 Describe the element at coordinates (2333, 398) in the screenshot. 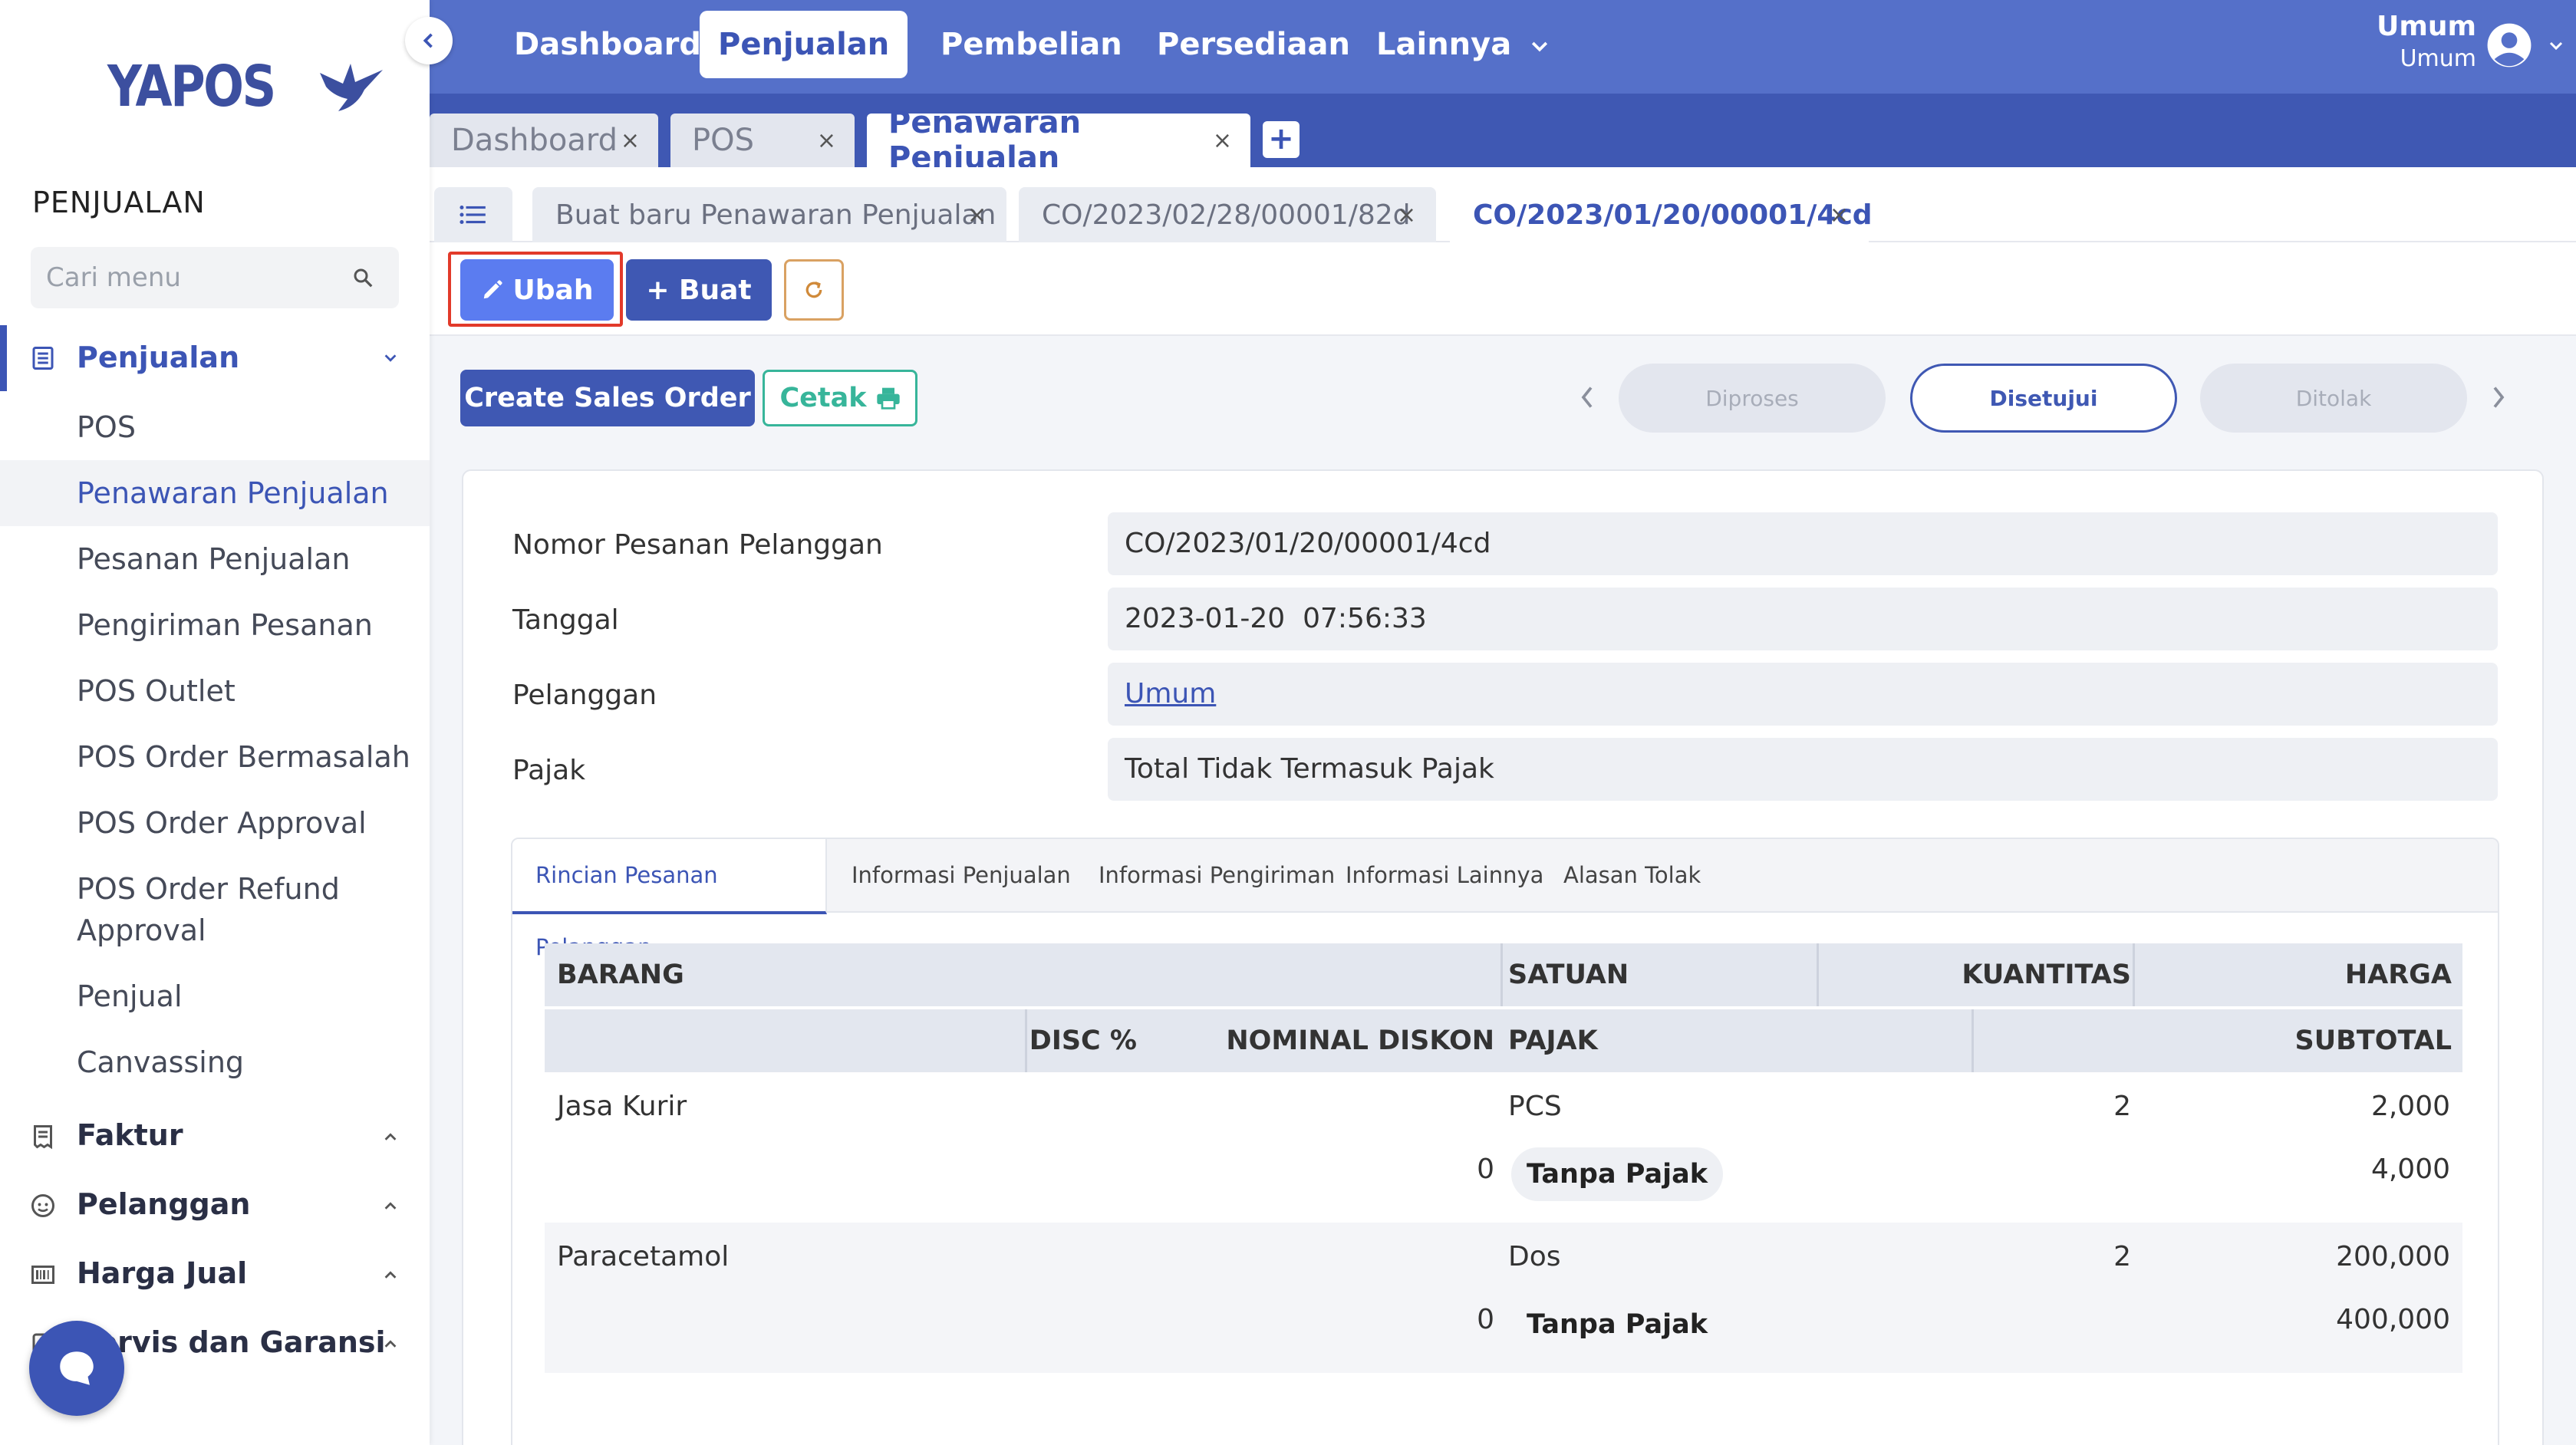

I see `status-step-ditolak: Ditolak` at that location.